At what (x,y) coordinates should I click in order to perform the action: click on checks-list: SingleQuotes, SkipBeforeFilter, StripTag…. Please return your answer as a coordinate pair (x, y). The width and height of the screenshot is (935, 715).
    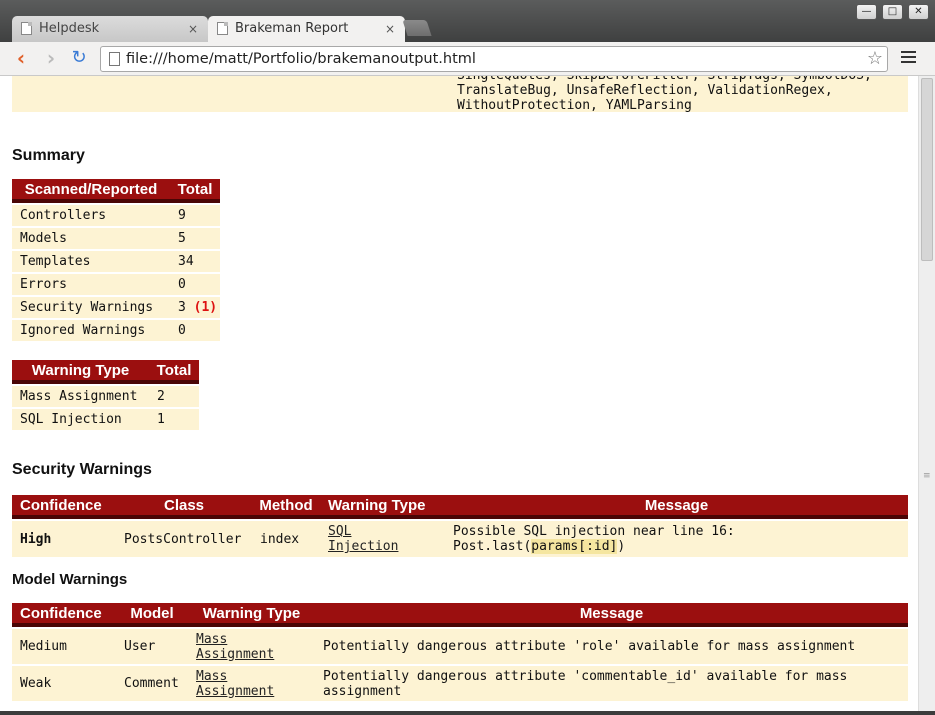
    Looking at the image, I should click on (664, 94).